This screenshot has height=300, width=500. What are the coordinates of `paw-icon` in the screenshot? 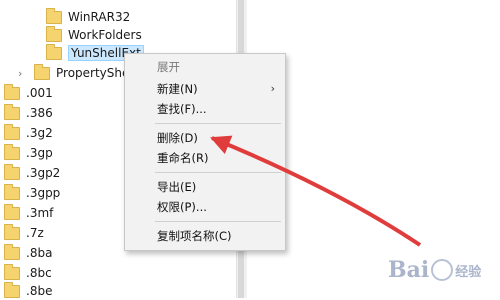 It's located at (442, 270).